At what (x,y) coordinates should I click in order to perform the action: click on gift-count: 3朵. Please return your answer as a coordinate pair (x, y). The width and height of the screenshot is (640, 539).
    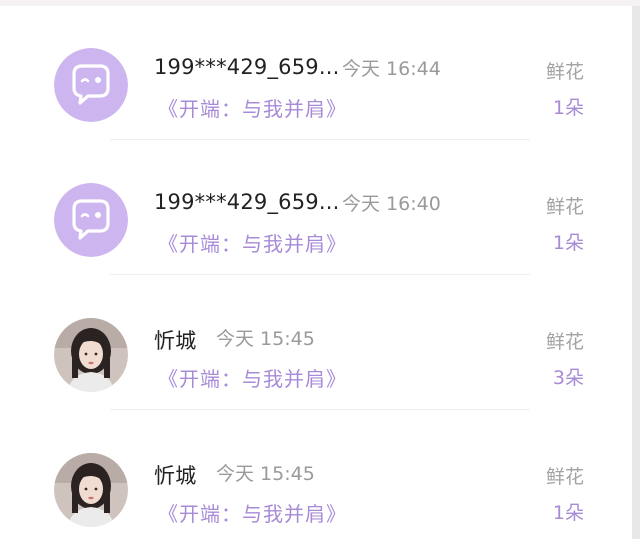
    Looking at the image, I should click on (568, 378).